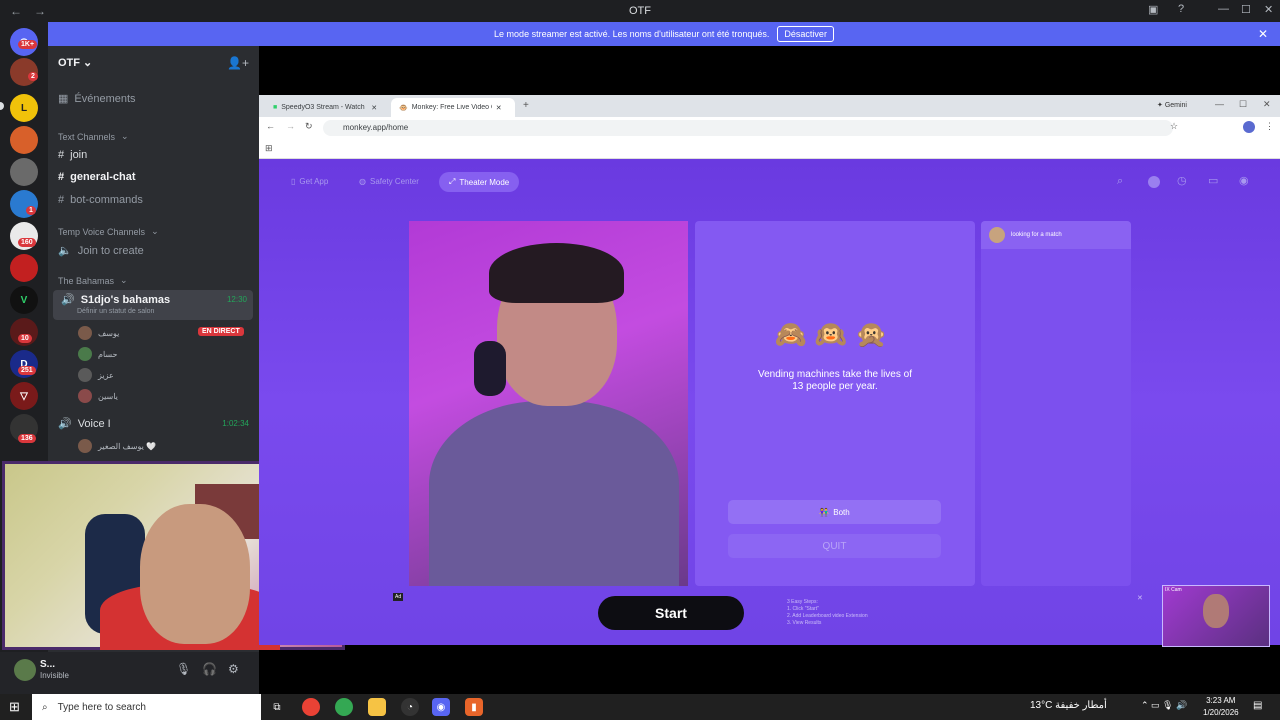 This screenshot has width=1280, height=720. Describe the element at coordinates (1068, 705) in the screenshot. I see `weather-widget: 13°C أمطار خفيفة` at that location.